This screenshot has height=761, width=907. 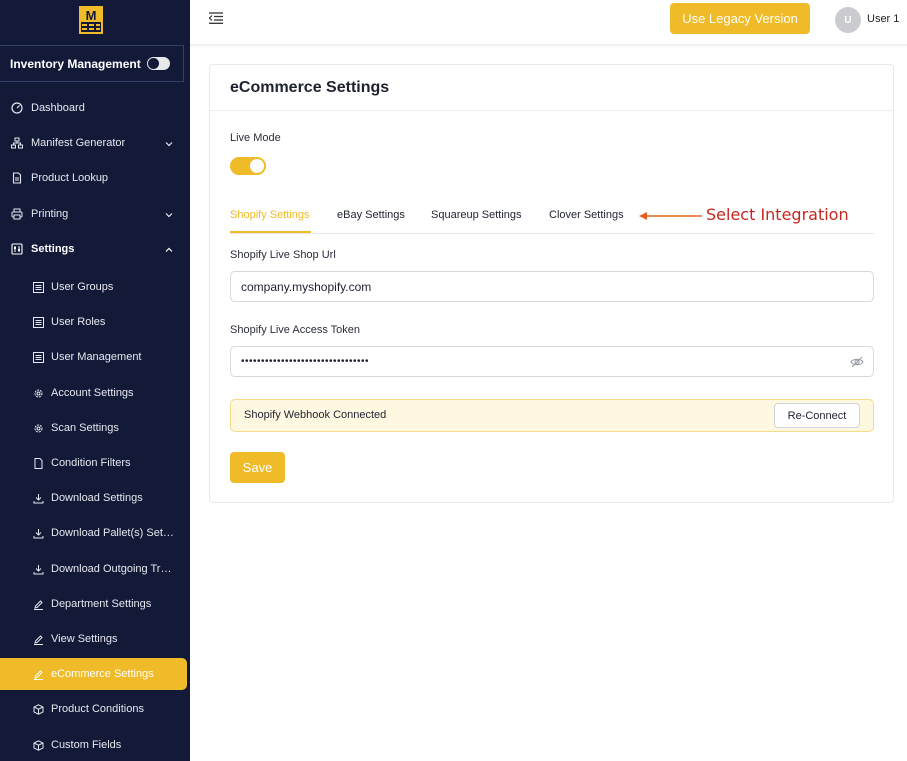 I want to click on sidebar-item-account-settings: Account Settings, so click(x=95, y=393).